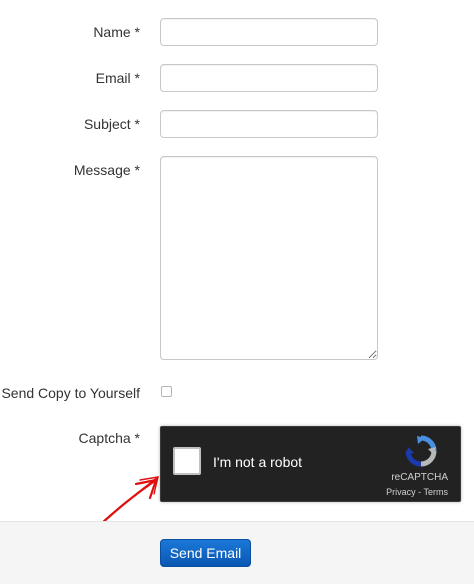 The height and width of the screenshot is (584, 474). Describe the element at coordinates (269, 78) in the screenshot. I see `email-field` at that location.